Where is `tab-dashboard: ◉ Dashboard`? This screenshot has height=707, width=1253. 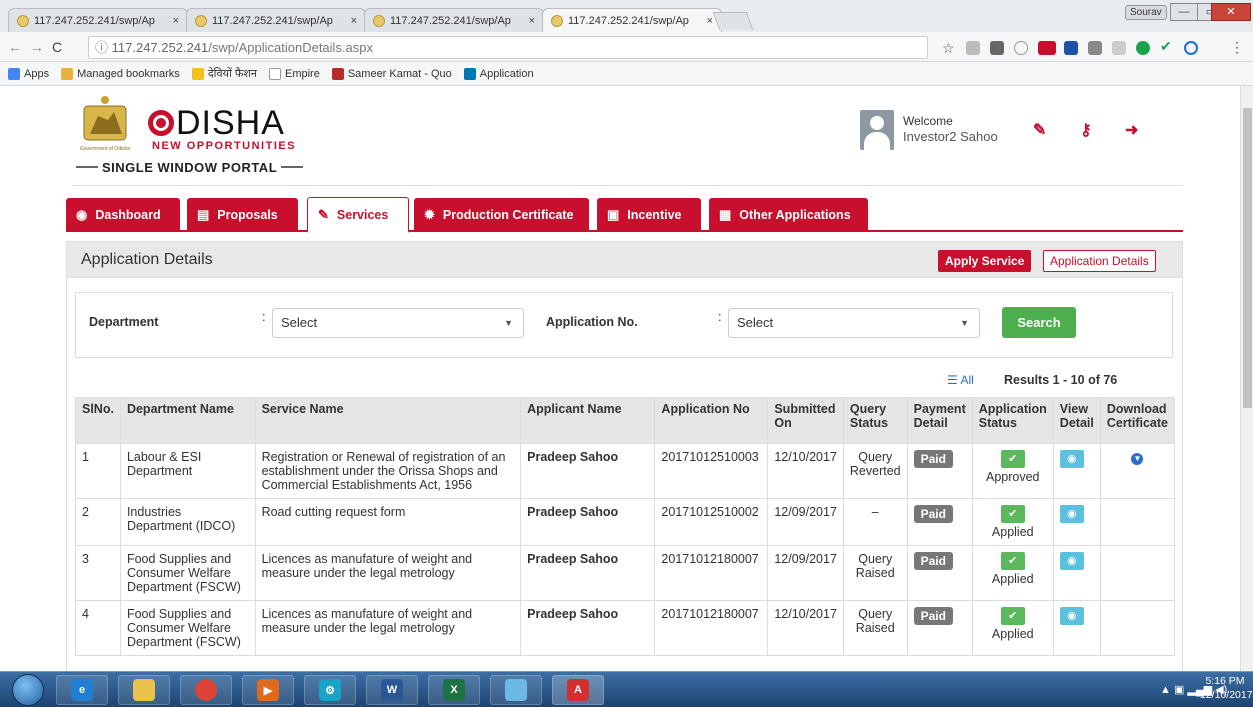
tab-dashboard: ◉ Dashboard is located at coordinates (123, 215).